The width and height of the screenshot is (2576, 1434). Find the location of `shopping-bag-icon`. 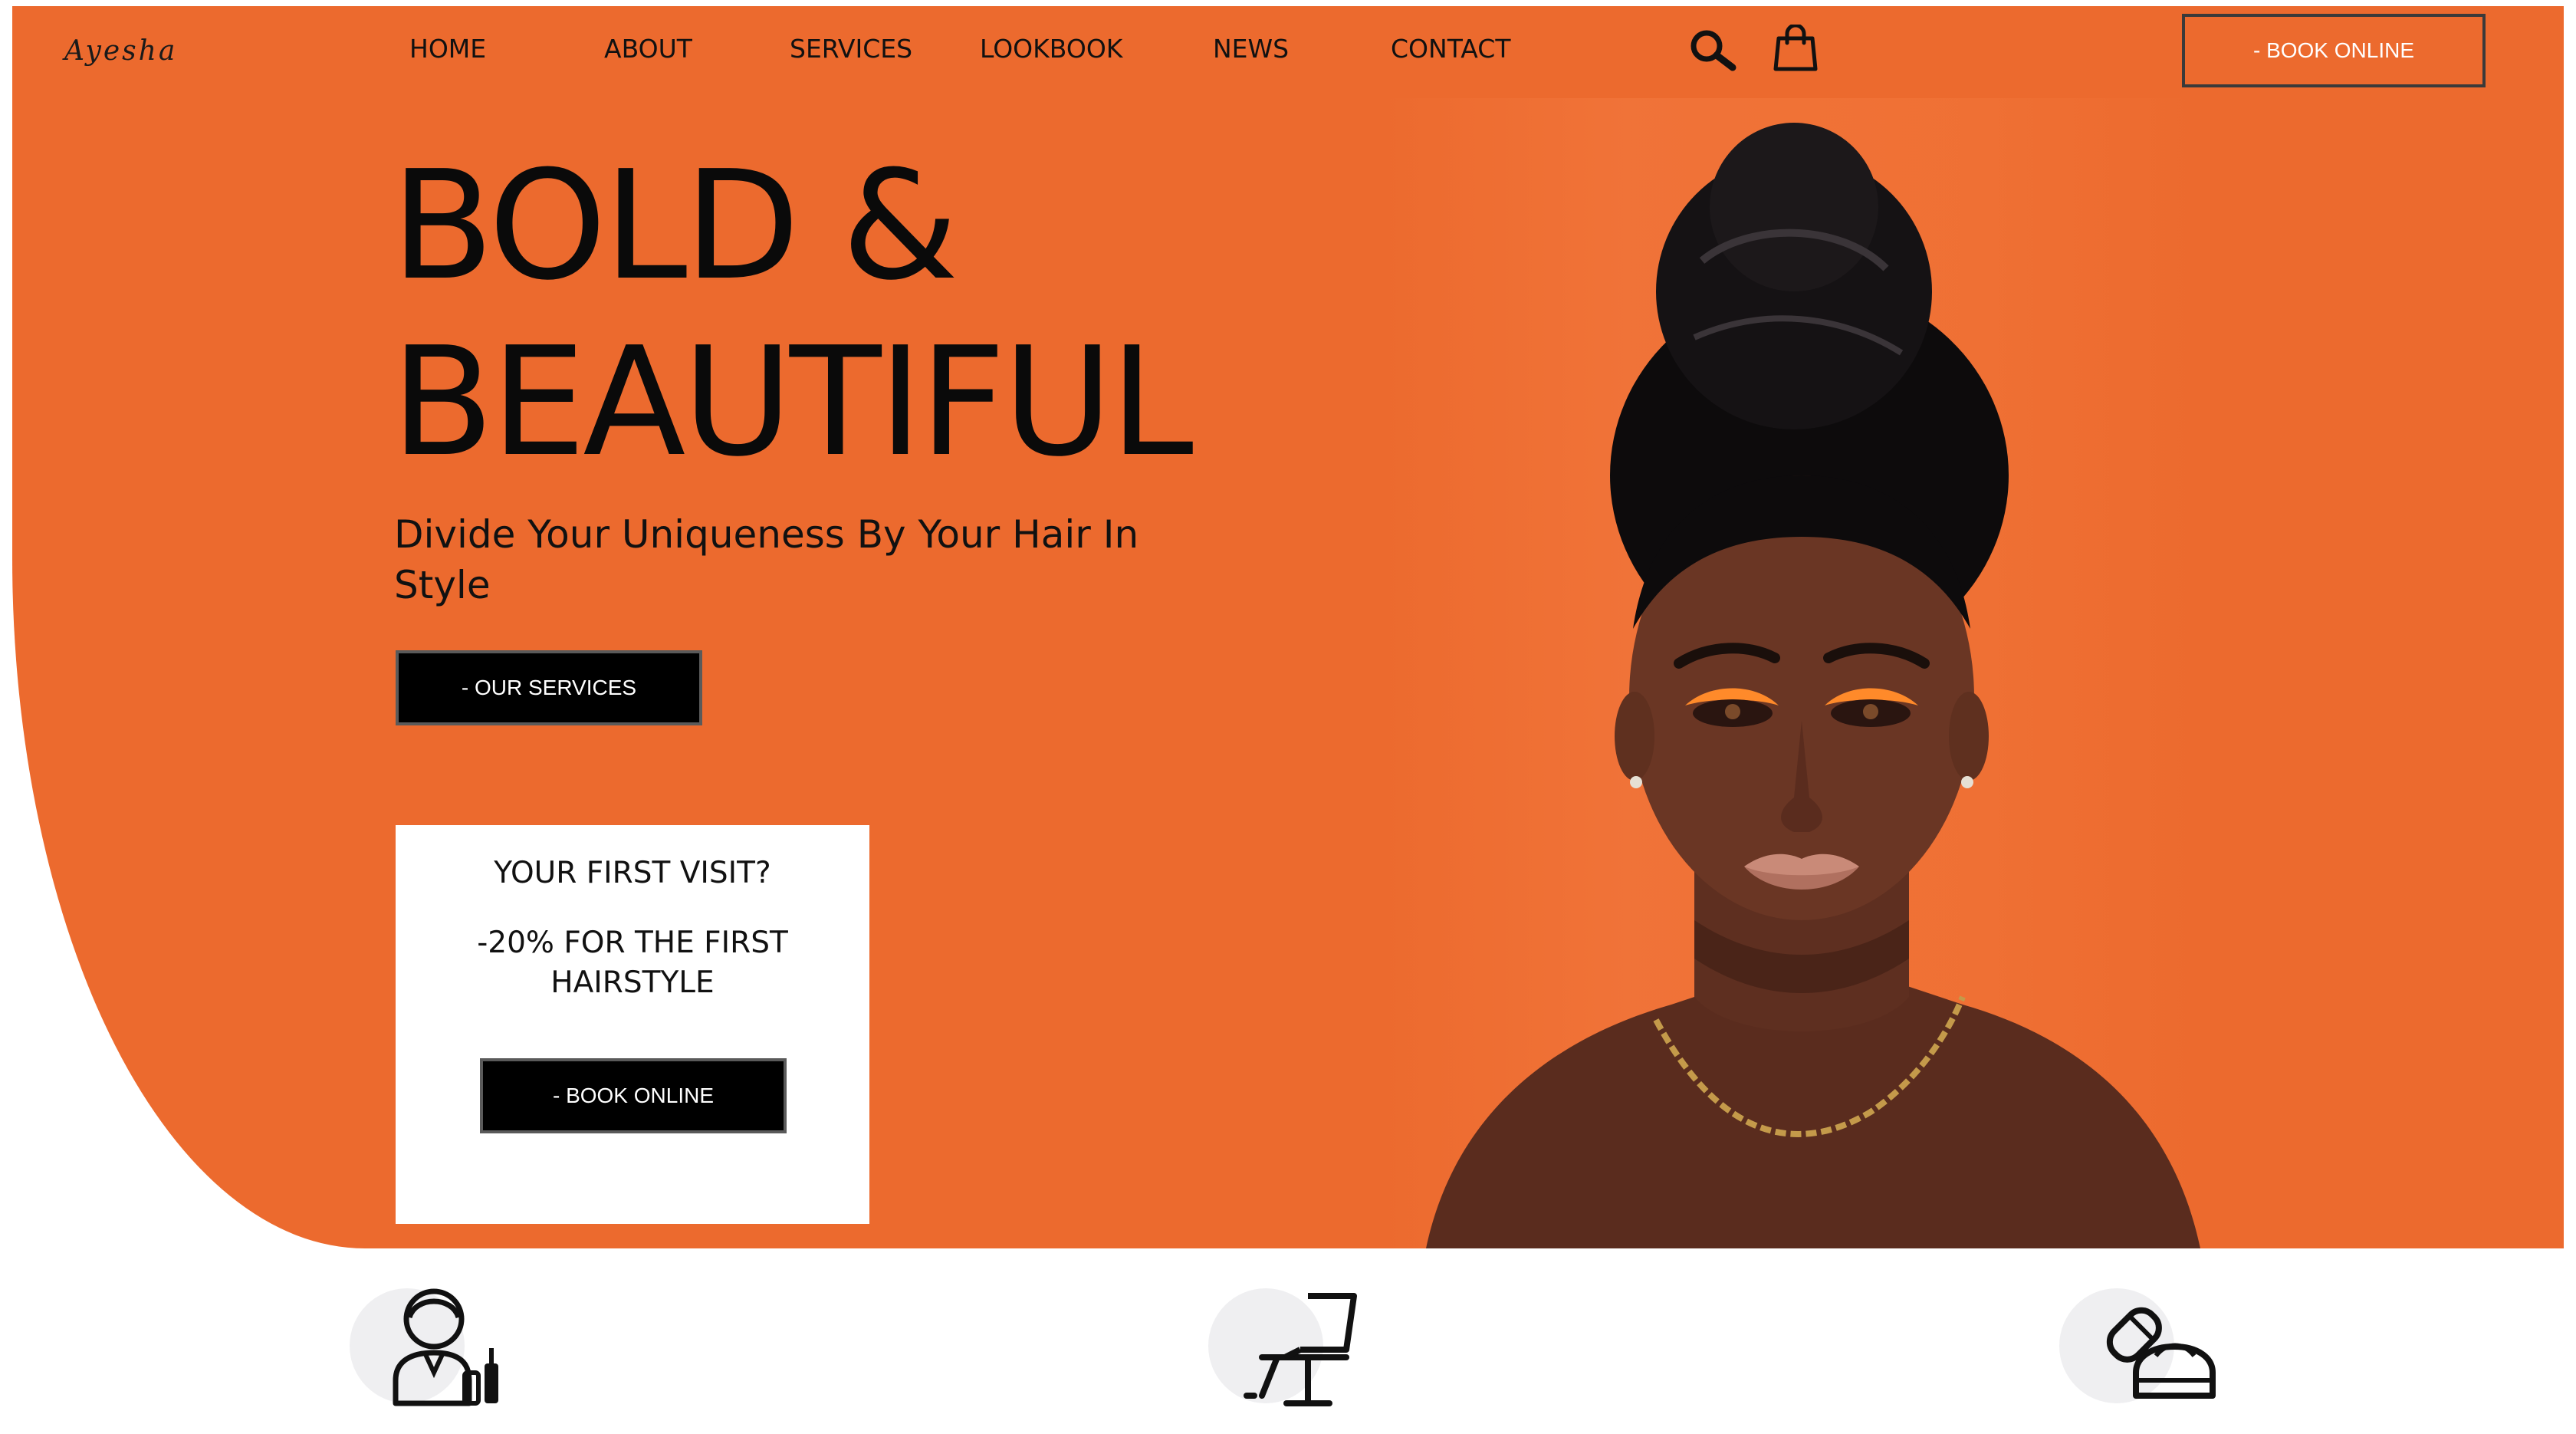

shopping-bag-icon is located at coordinates (1796, 49).